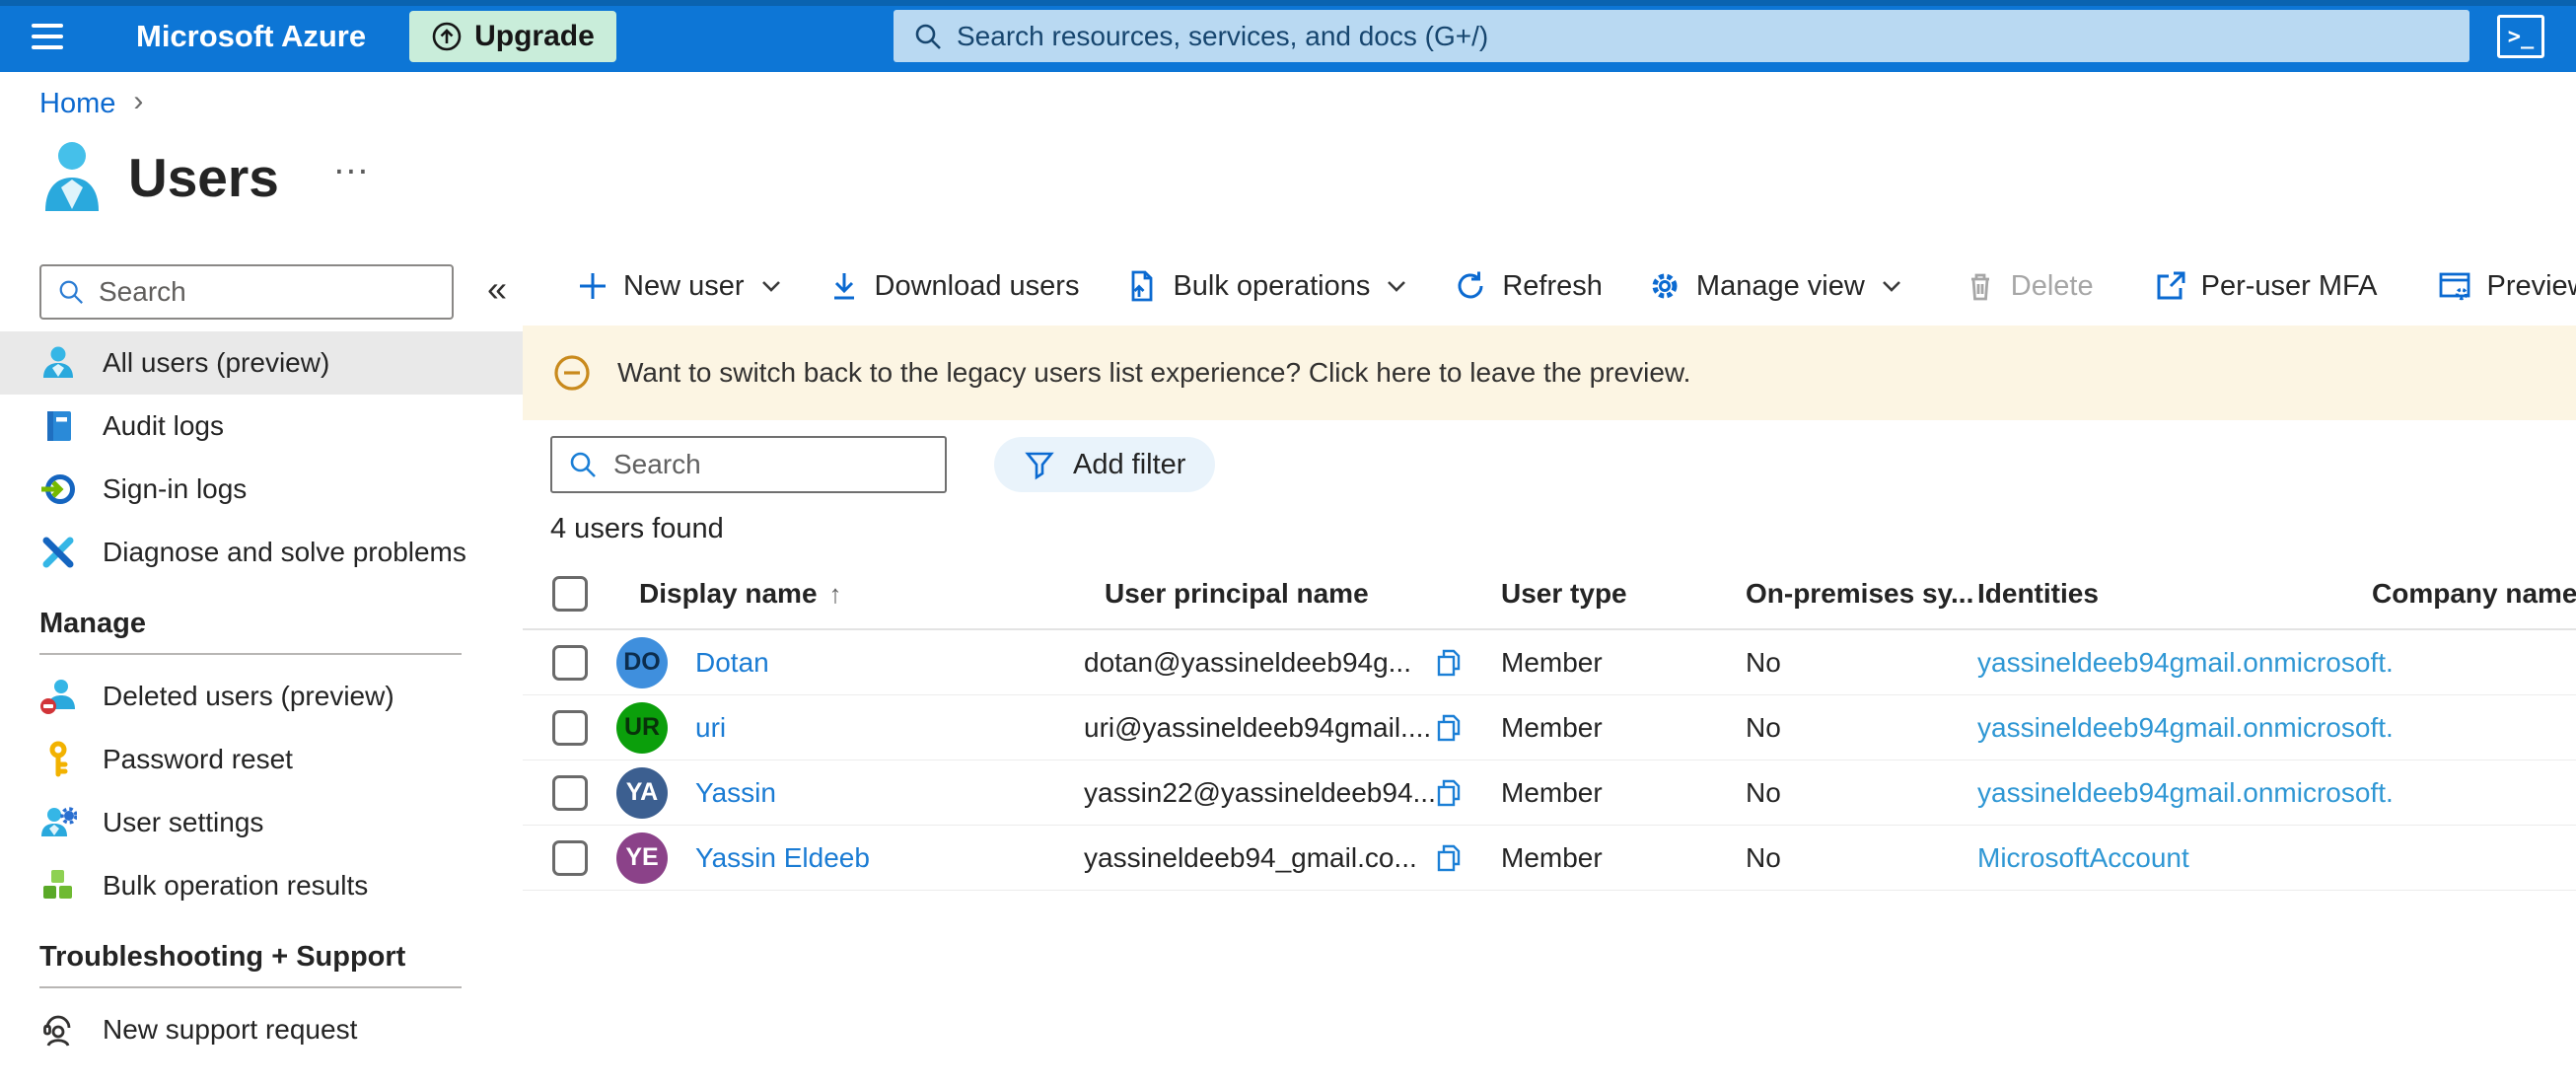 Image resolution: width=2576 pixels, height=1085 pixels. I want to click on chevron-down-icon, so click(1397, 286).